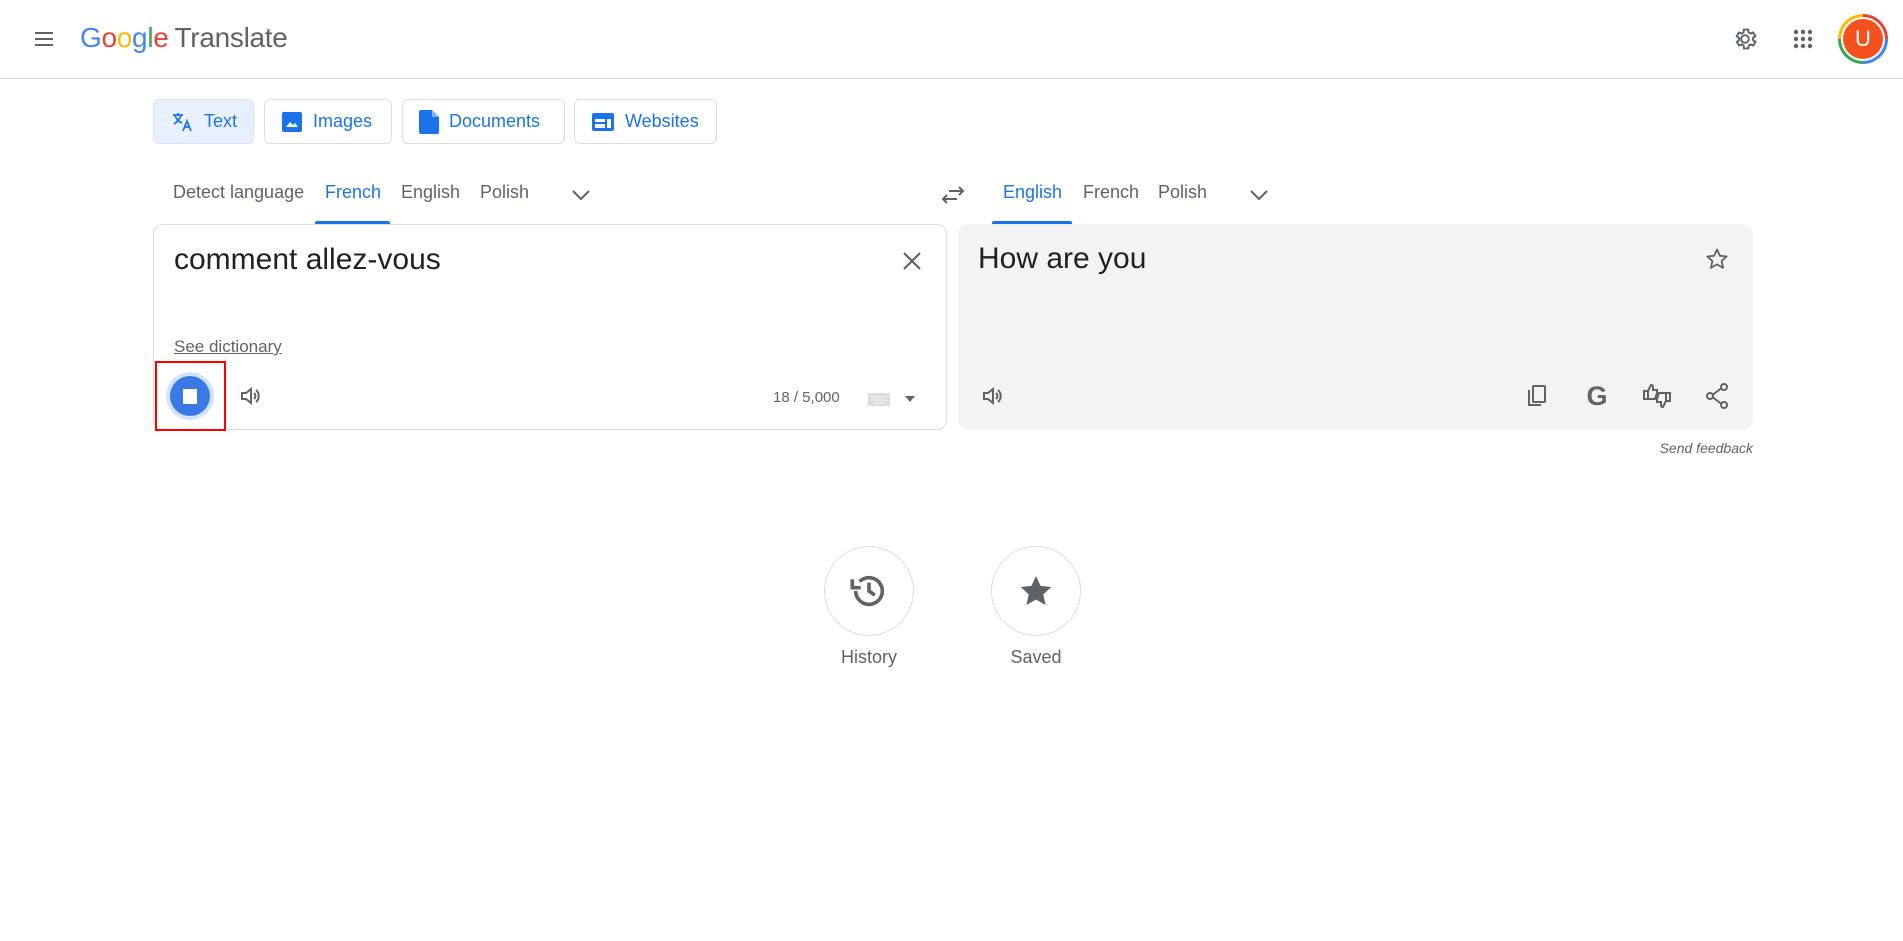 This screenshot has height=941, width=1903. Describe the element at coordinates (912, 261) in the screenshot. I see `clear-text-close-icon` at that location.